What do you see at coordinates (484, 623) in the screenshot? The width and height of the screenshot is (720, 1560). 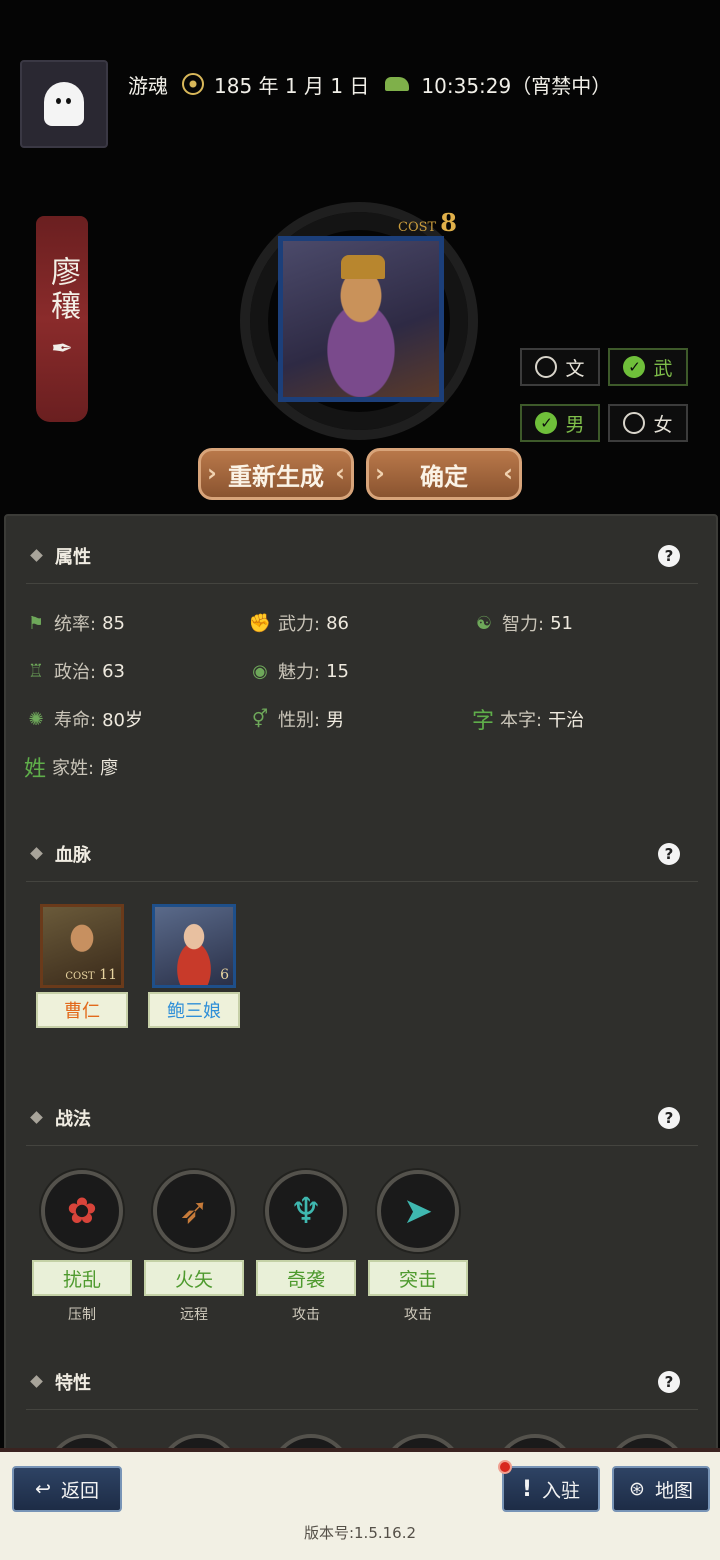 I see `brain-icon: ☯` at bounding box center [484, 623].